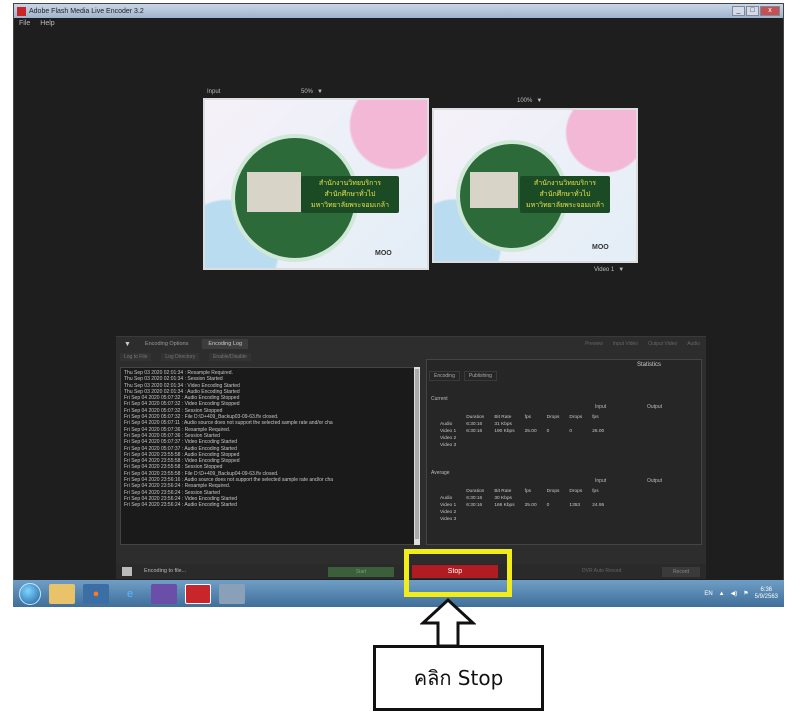 The height and width of the screenshot is (716, 789). Describe the element at coordinates (448, 622) in the screenshot. I see `up-arrow-icon` at that location.